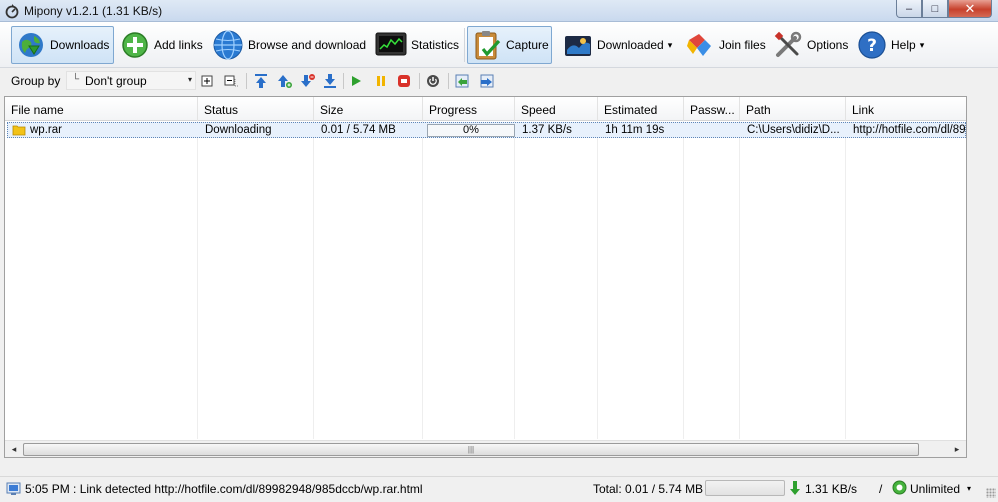  Describe the element at coordinates (228, 45) in the screenshot. I see `globe-icon` at that location.